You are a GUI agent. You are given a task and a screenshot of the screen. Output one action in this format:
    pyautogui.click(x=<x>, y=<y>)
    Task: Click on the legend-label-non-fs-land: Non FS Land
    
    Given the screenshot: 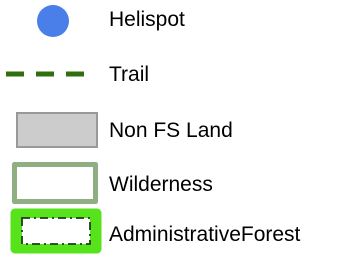 What is the action you would take?
    pyautogui.click(x=171, y=130)
    